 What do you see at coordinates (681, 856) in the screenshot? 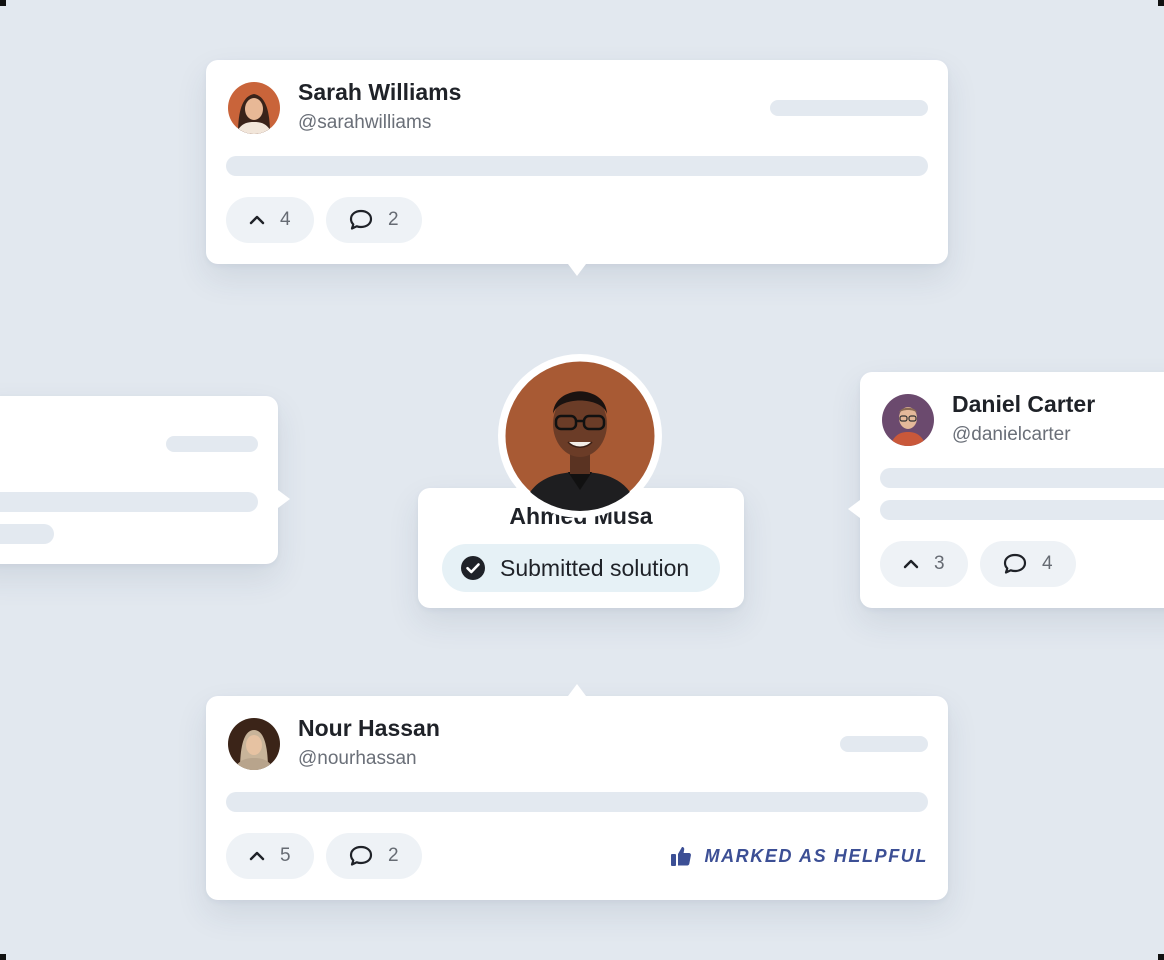
I see `thumbs-up-icon` at bounding box center [681, 856].